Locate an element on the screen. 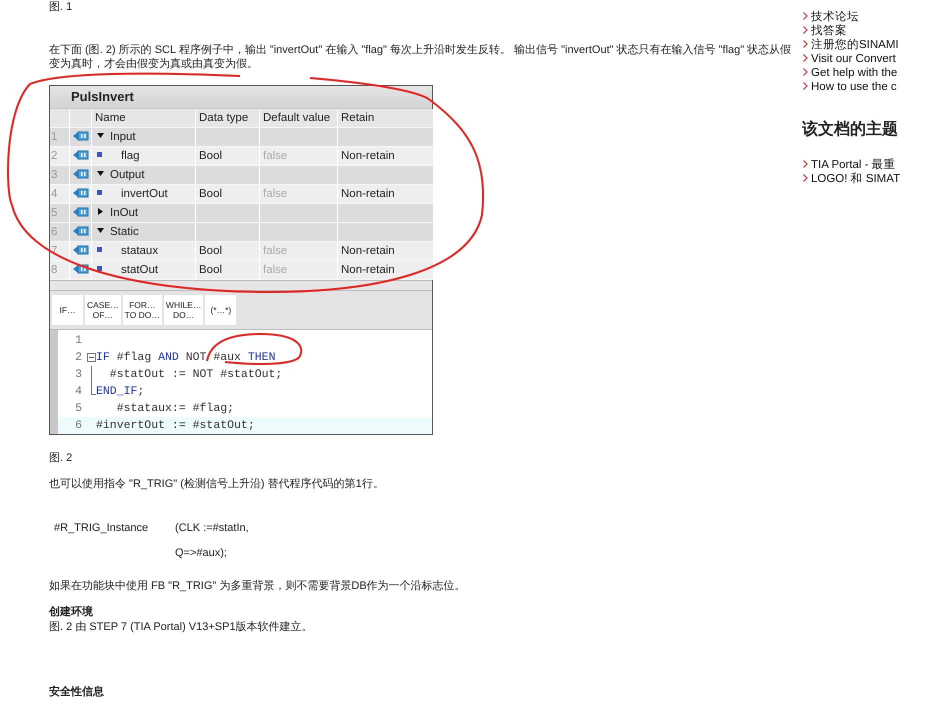  sidebar-link: How to use the c is located at coordinates (872, 87).